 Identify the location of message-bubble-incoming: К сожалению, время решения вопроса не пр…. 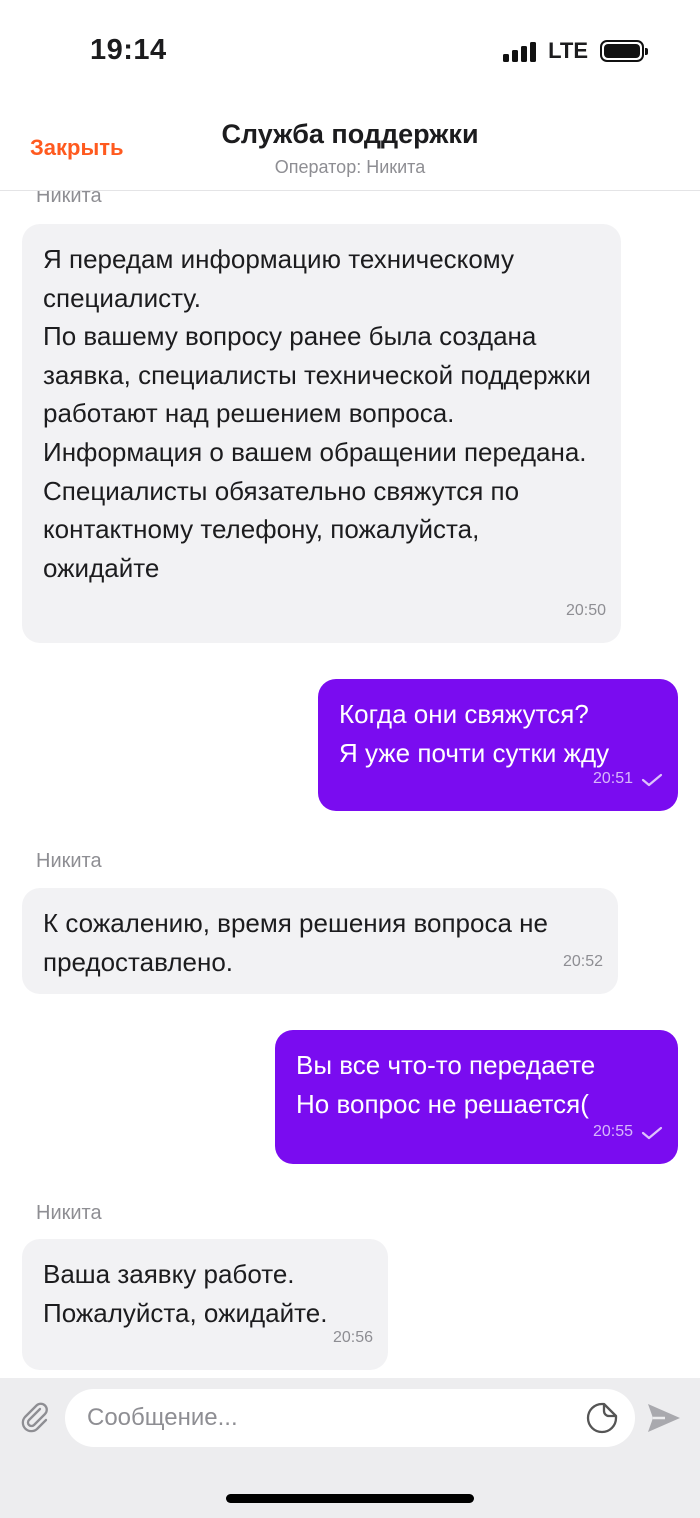
(320, 941).